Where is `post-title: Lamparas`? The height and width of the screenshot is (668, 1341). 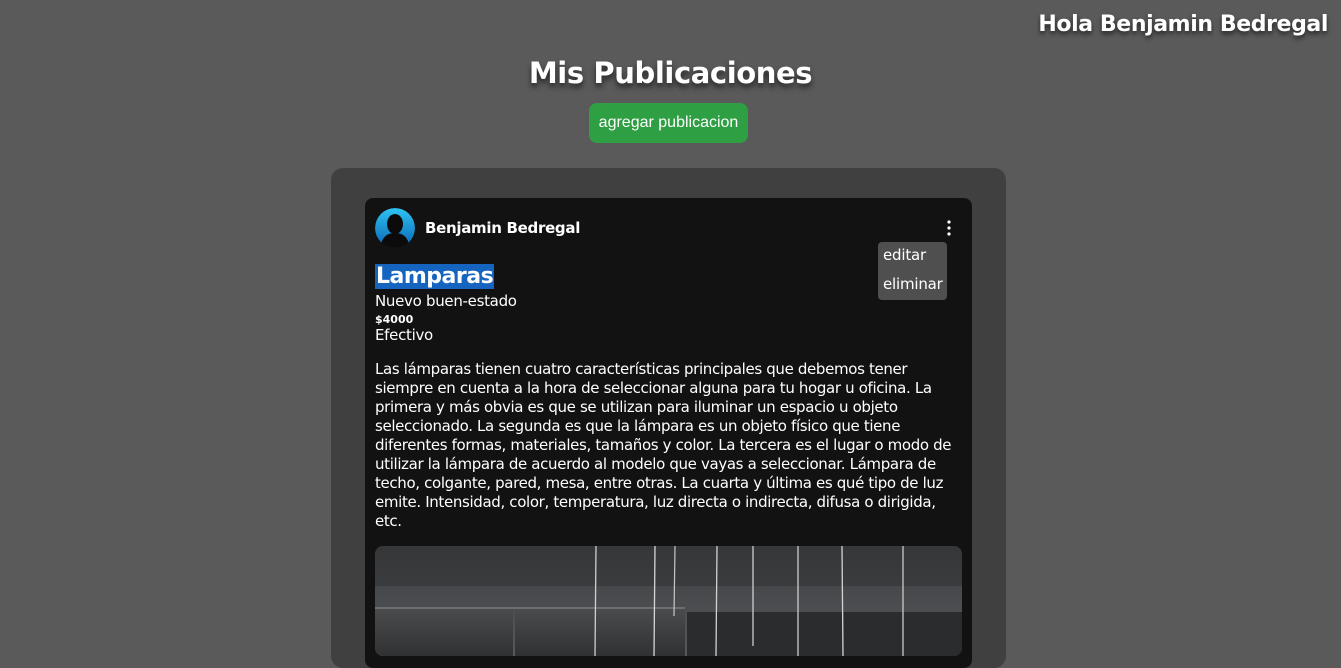 post-title: Lamparas is located at coordinates (435, 276).